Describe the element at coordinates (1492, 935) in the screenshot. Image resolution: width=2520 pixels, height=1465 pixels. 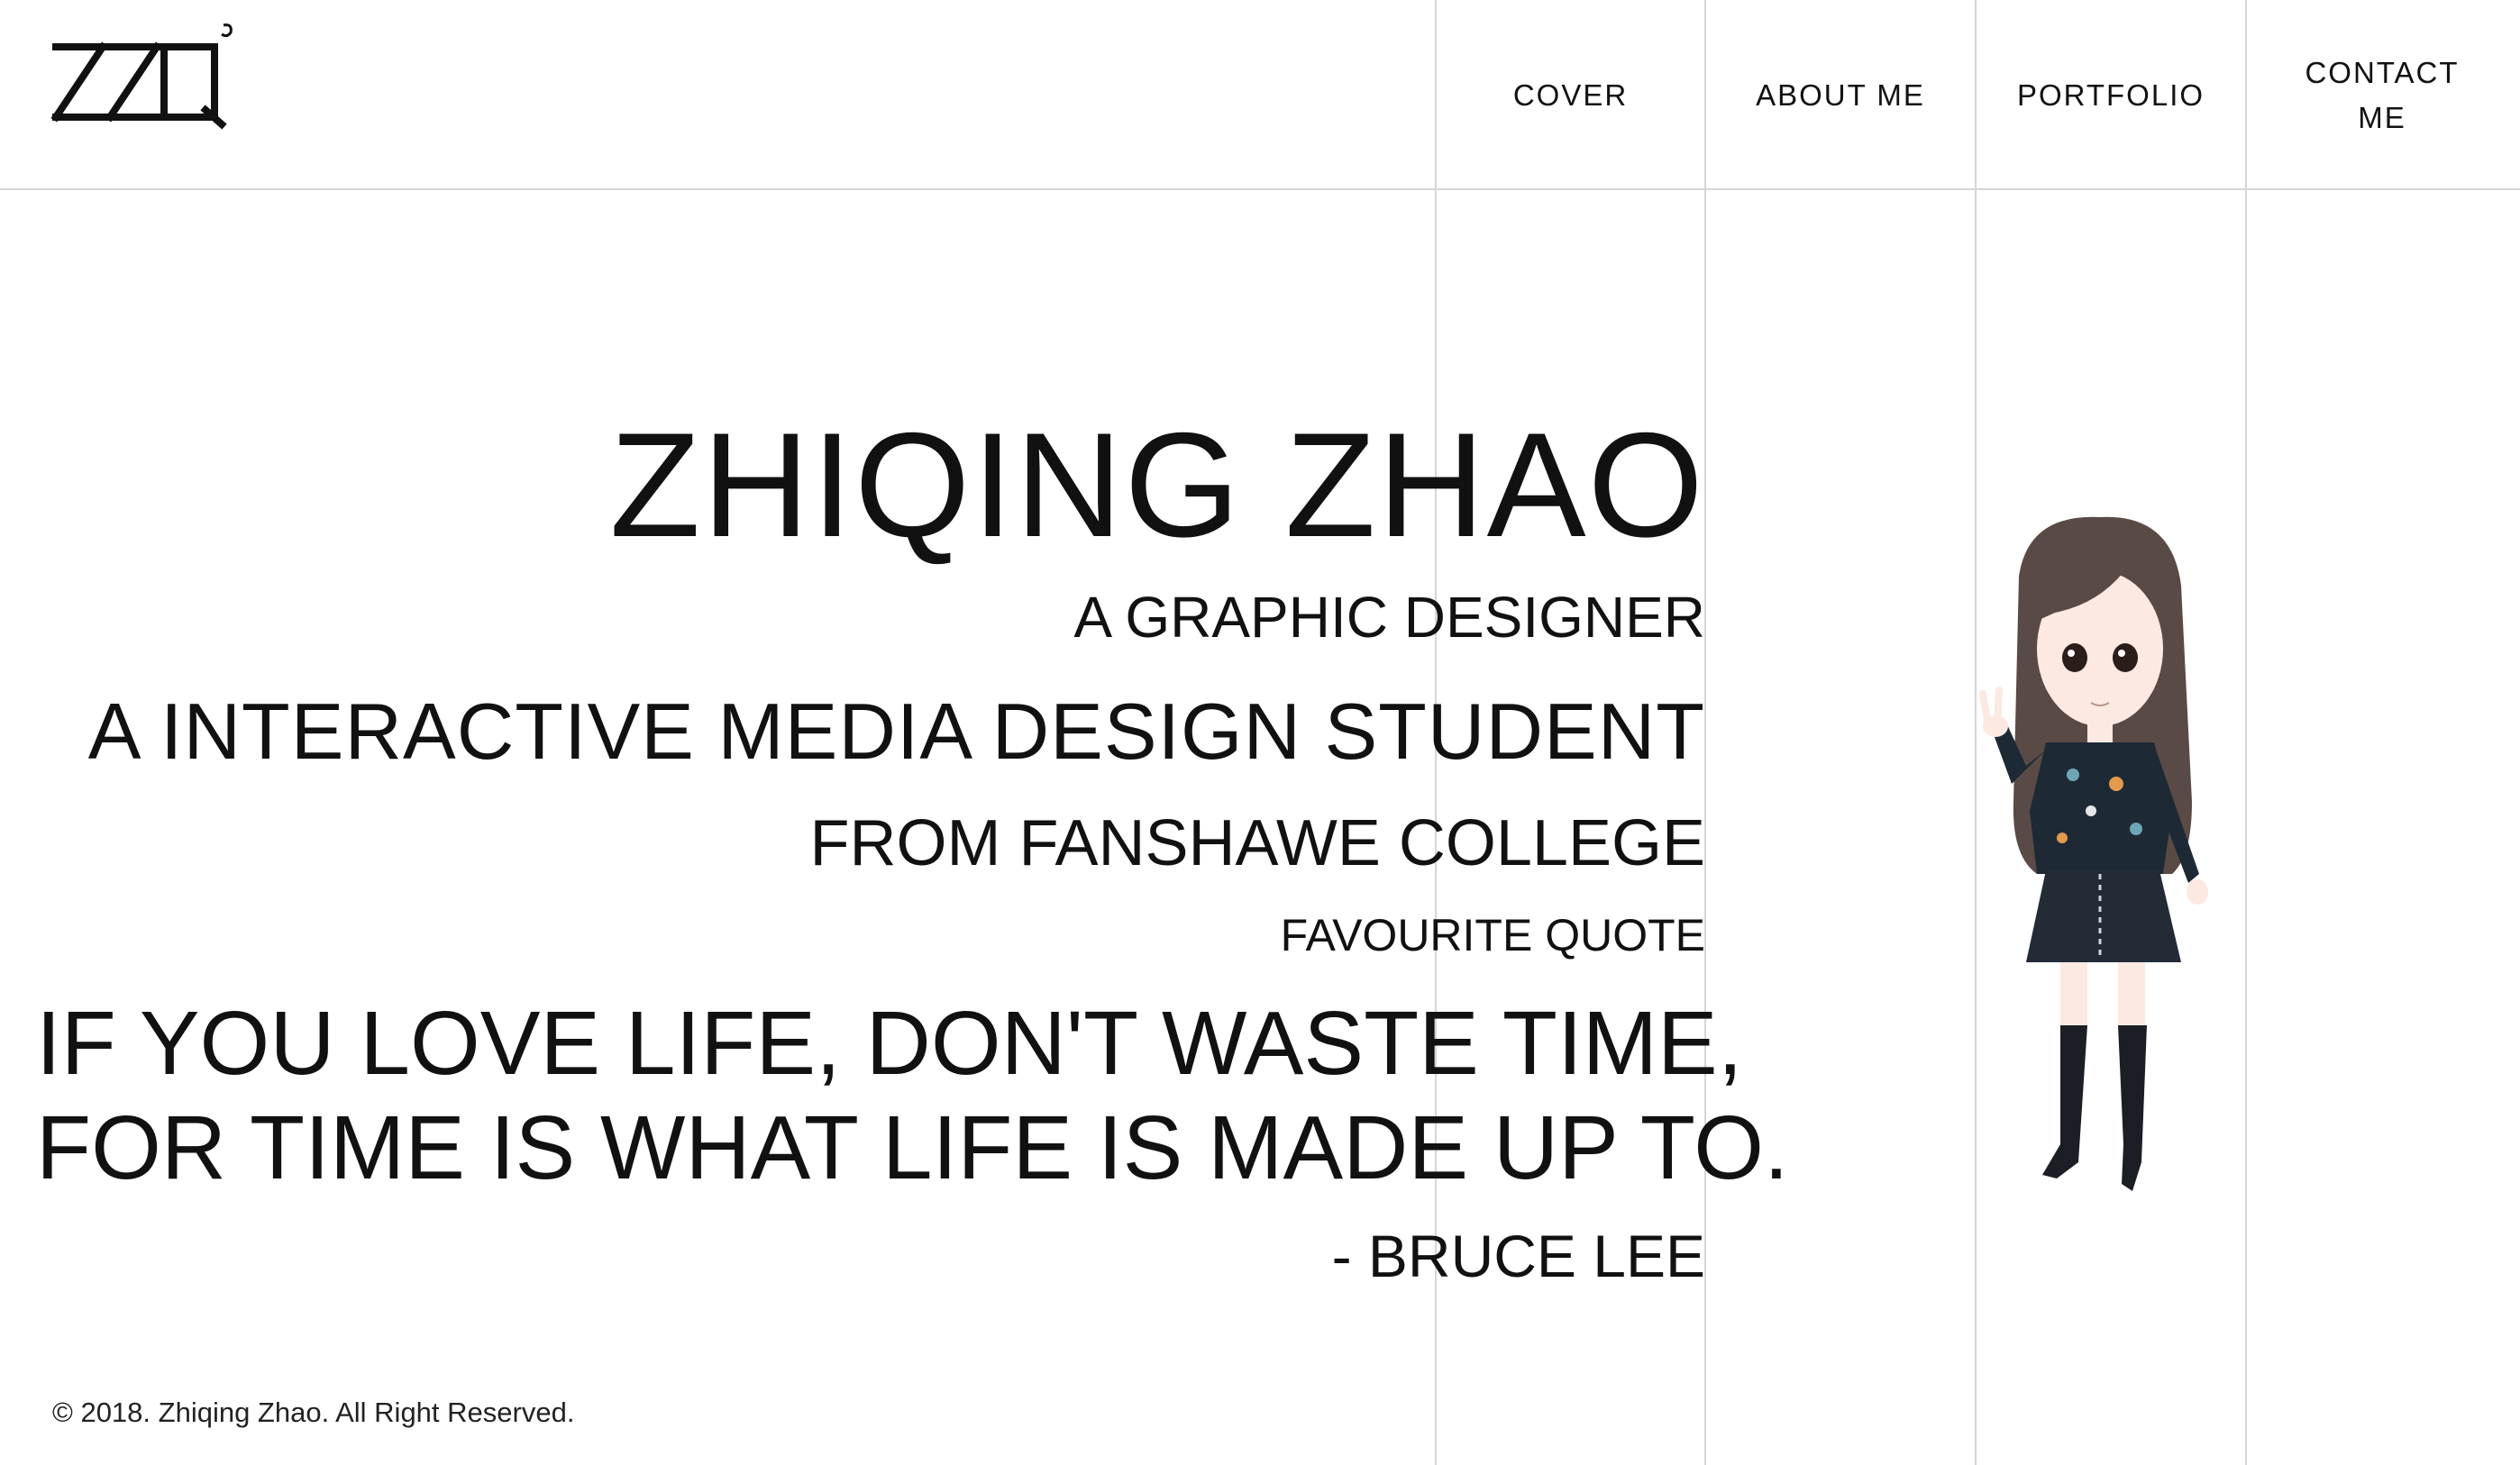
I see `quote-label: FAVOURITE QUOTE` at that location.